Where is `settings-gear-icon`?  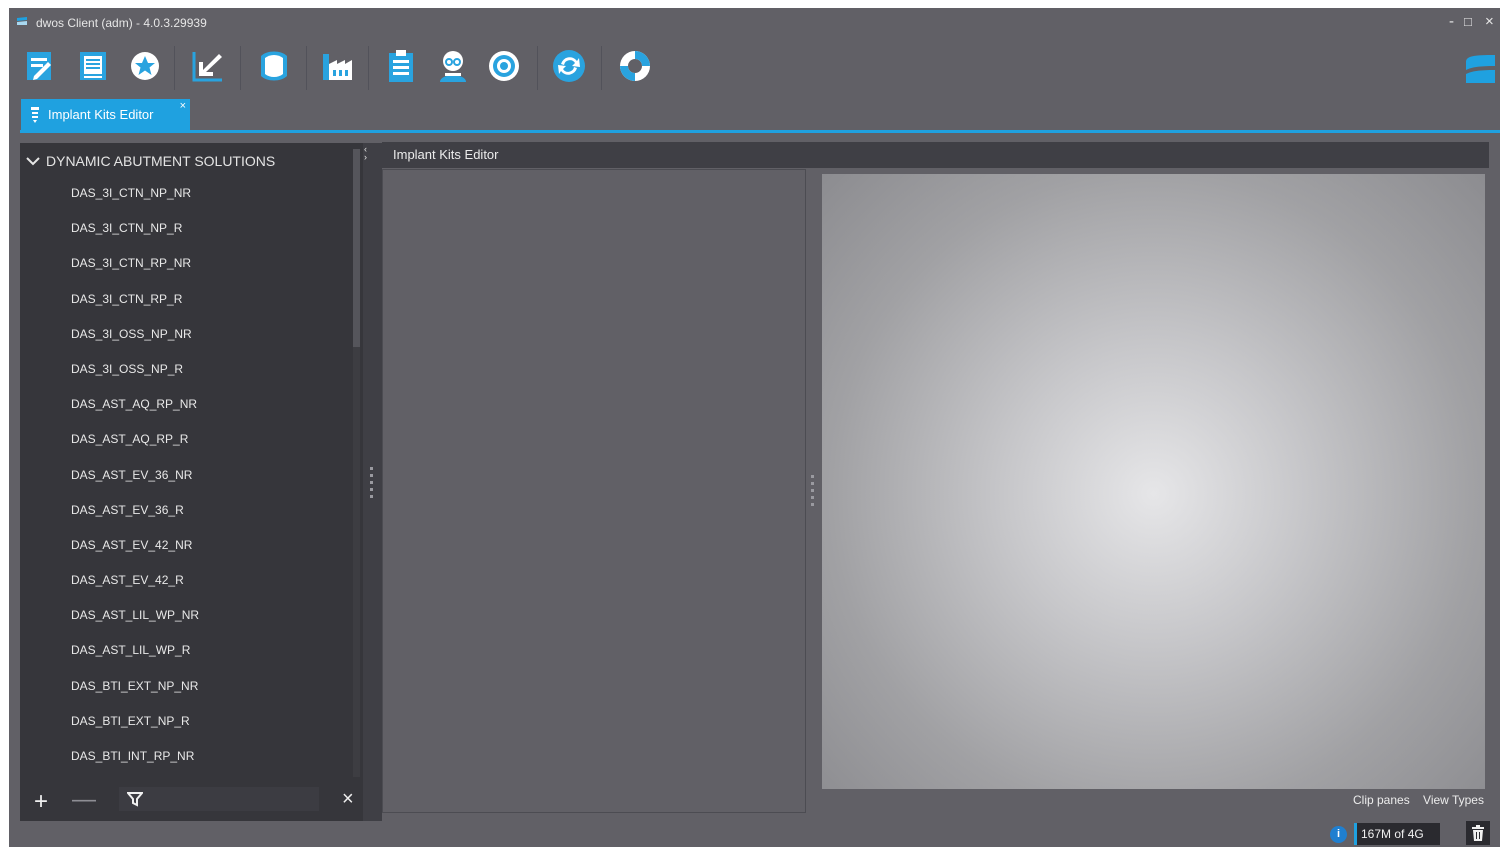
settings-gear-icon is located at coordinates (504, 66).